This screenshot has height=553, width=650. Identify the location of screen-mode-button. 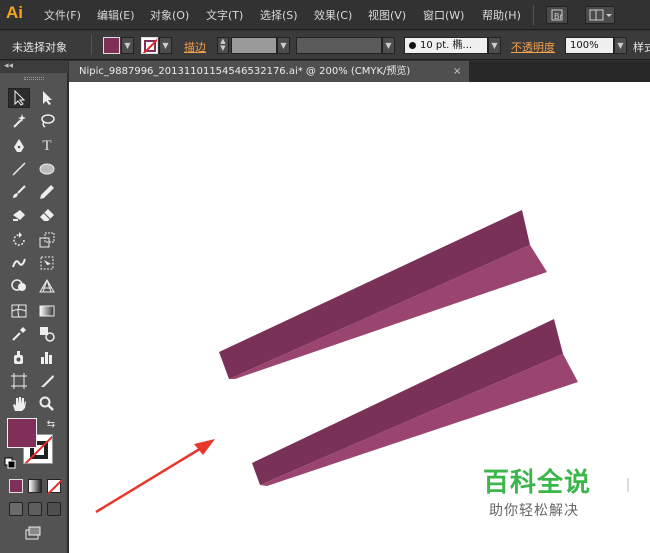
(33, 533).